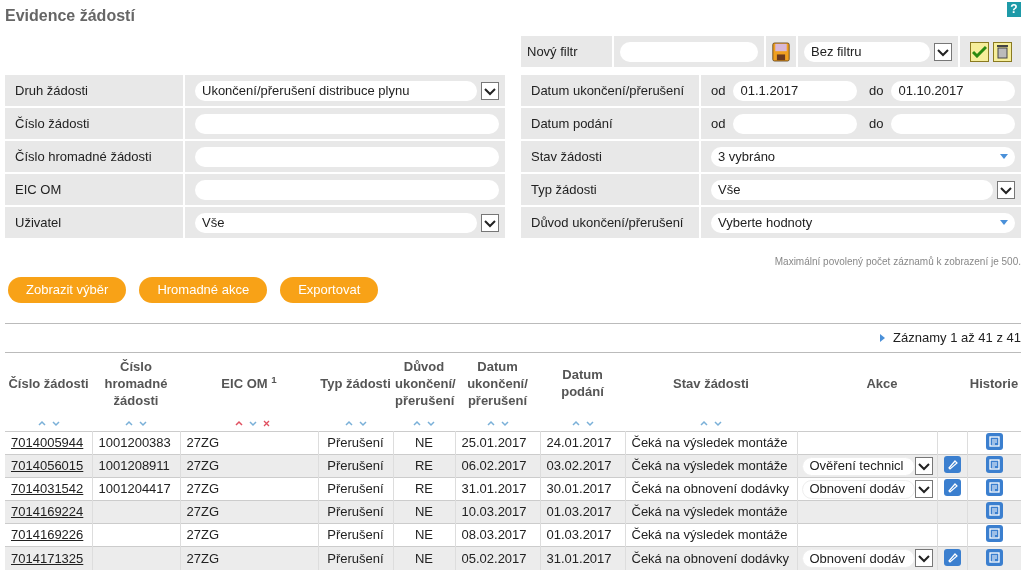  I want to click on filter-select: Ukončení/přerušení distribuce plynu, so click(336, 90).